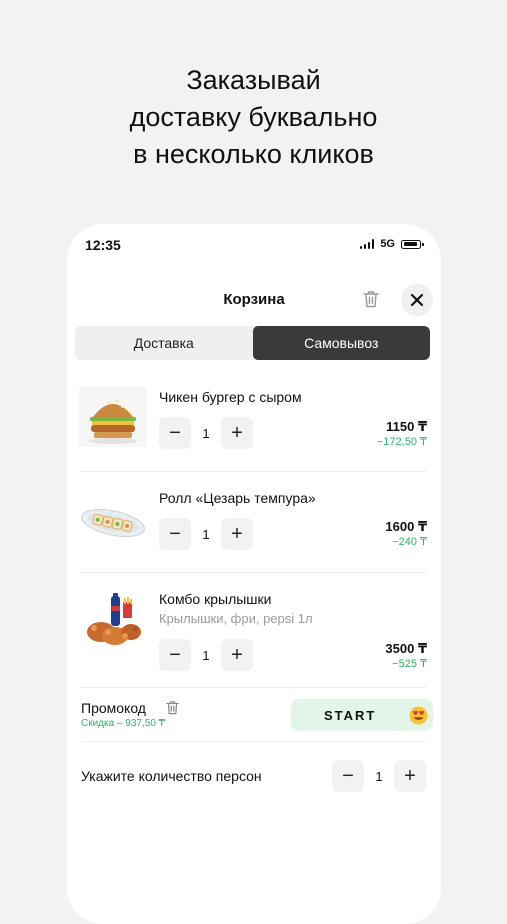  I want to click on tab-pickup: Самовывоз, so click(341, 343).